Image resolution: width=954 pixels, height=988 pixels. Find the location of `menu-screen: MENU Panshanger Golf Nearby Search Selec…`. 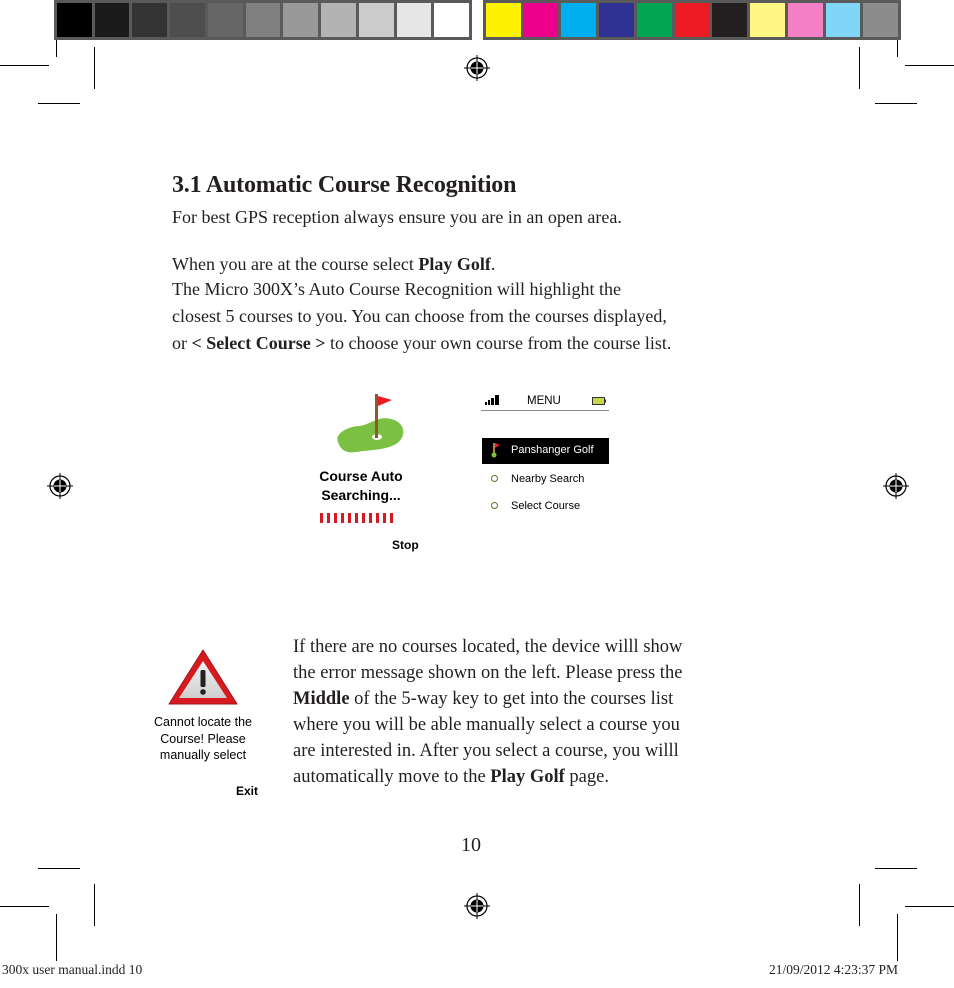

menu-screen: MENU Panshanger Golf Nearby Search Selec… is located at coordinates (546, 457).